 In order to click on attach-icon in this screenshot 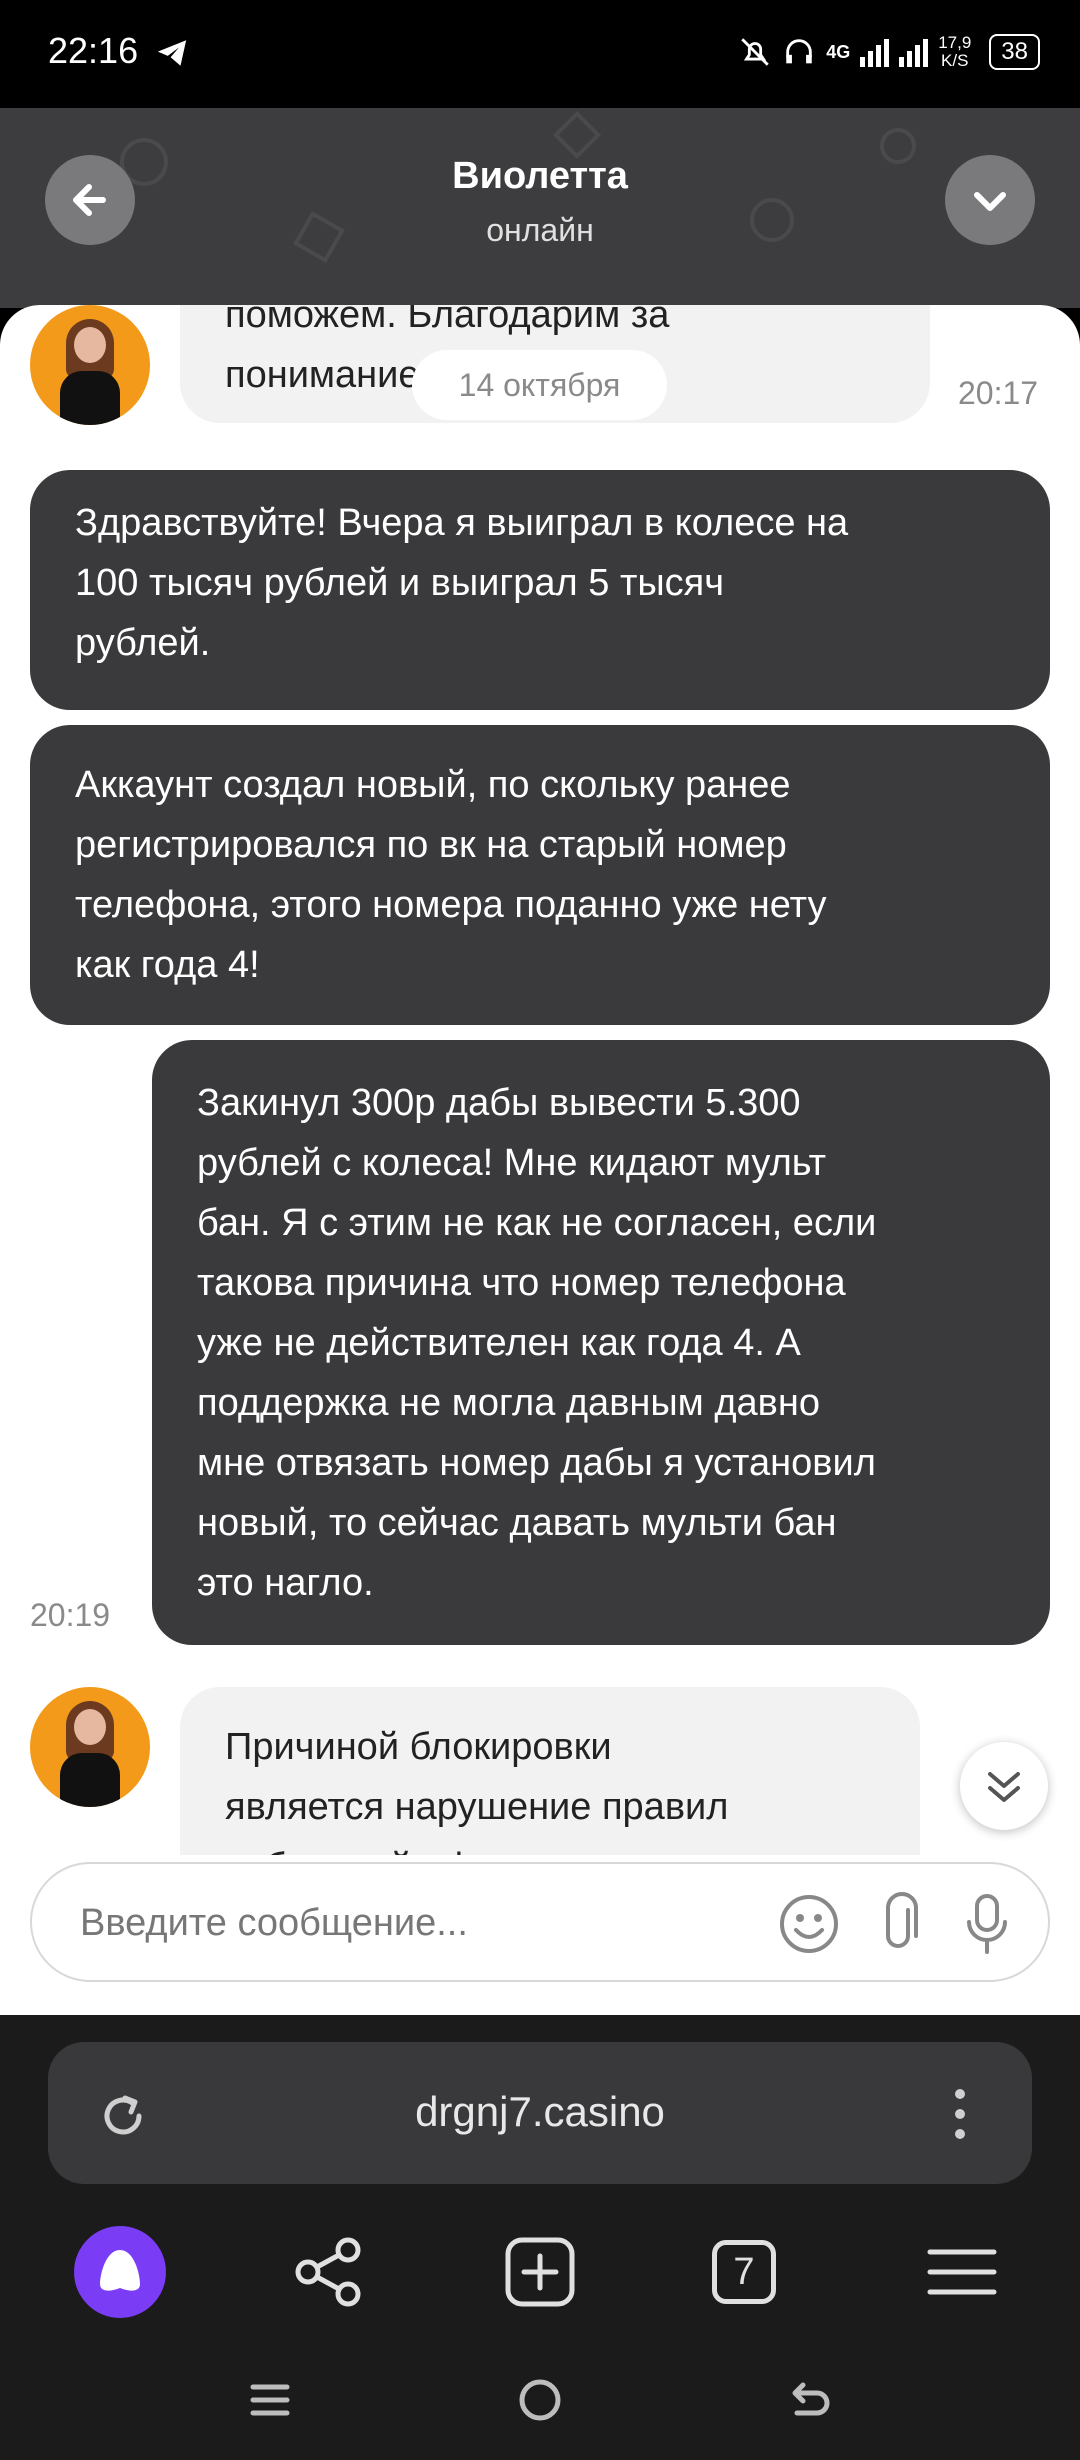, I will do `click(902, 1924)`.